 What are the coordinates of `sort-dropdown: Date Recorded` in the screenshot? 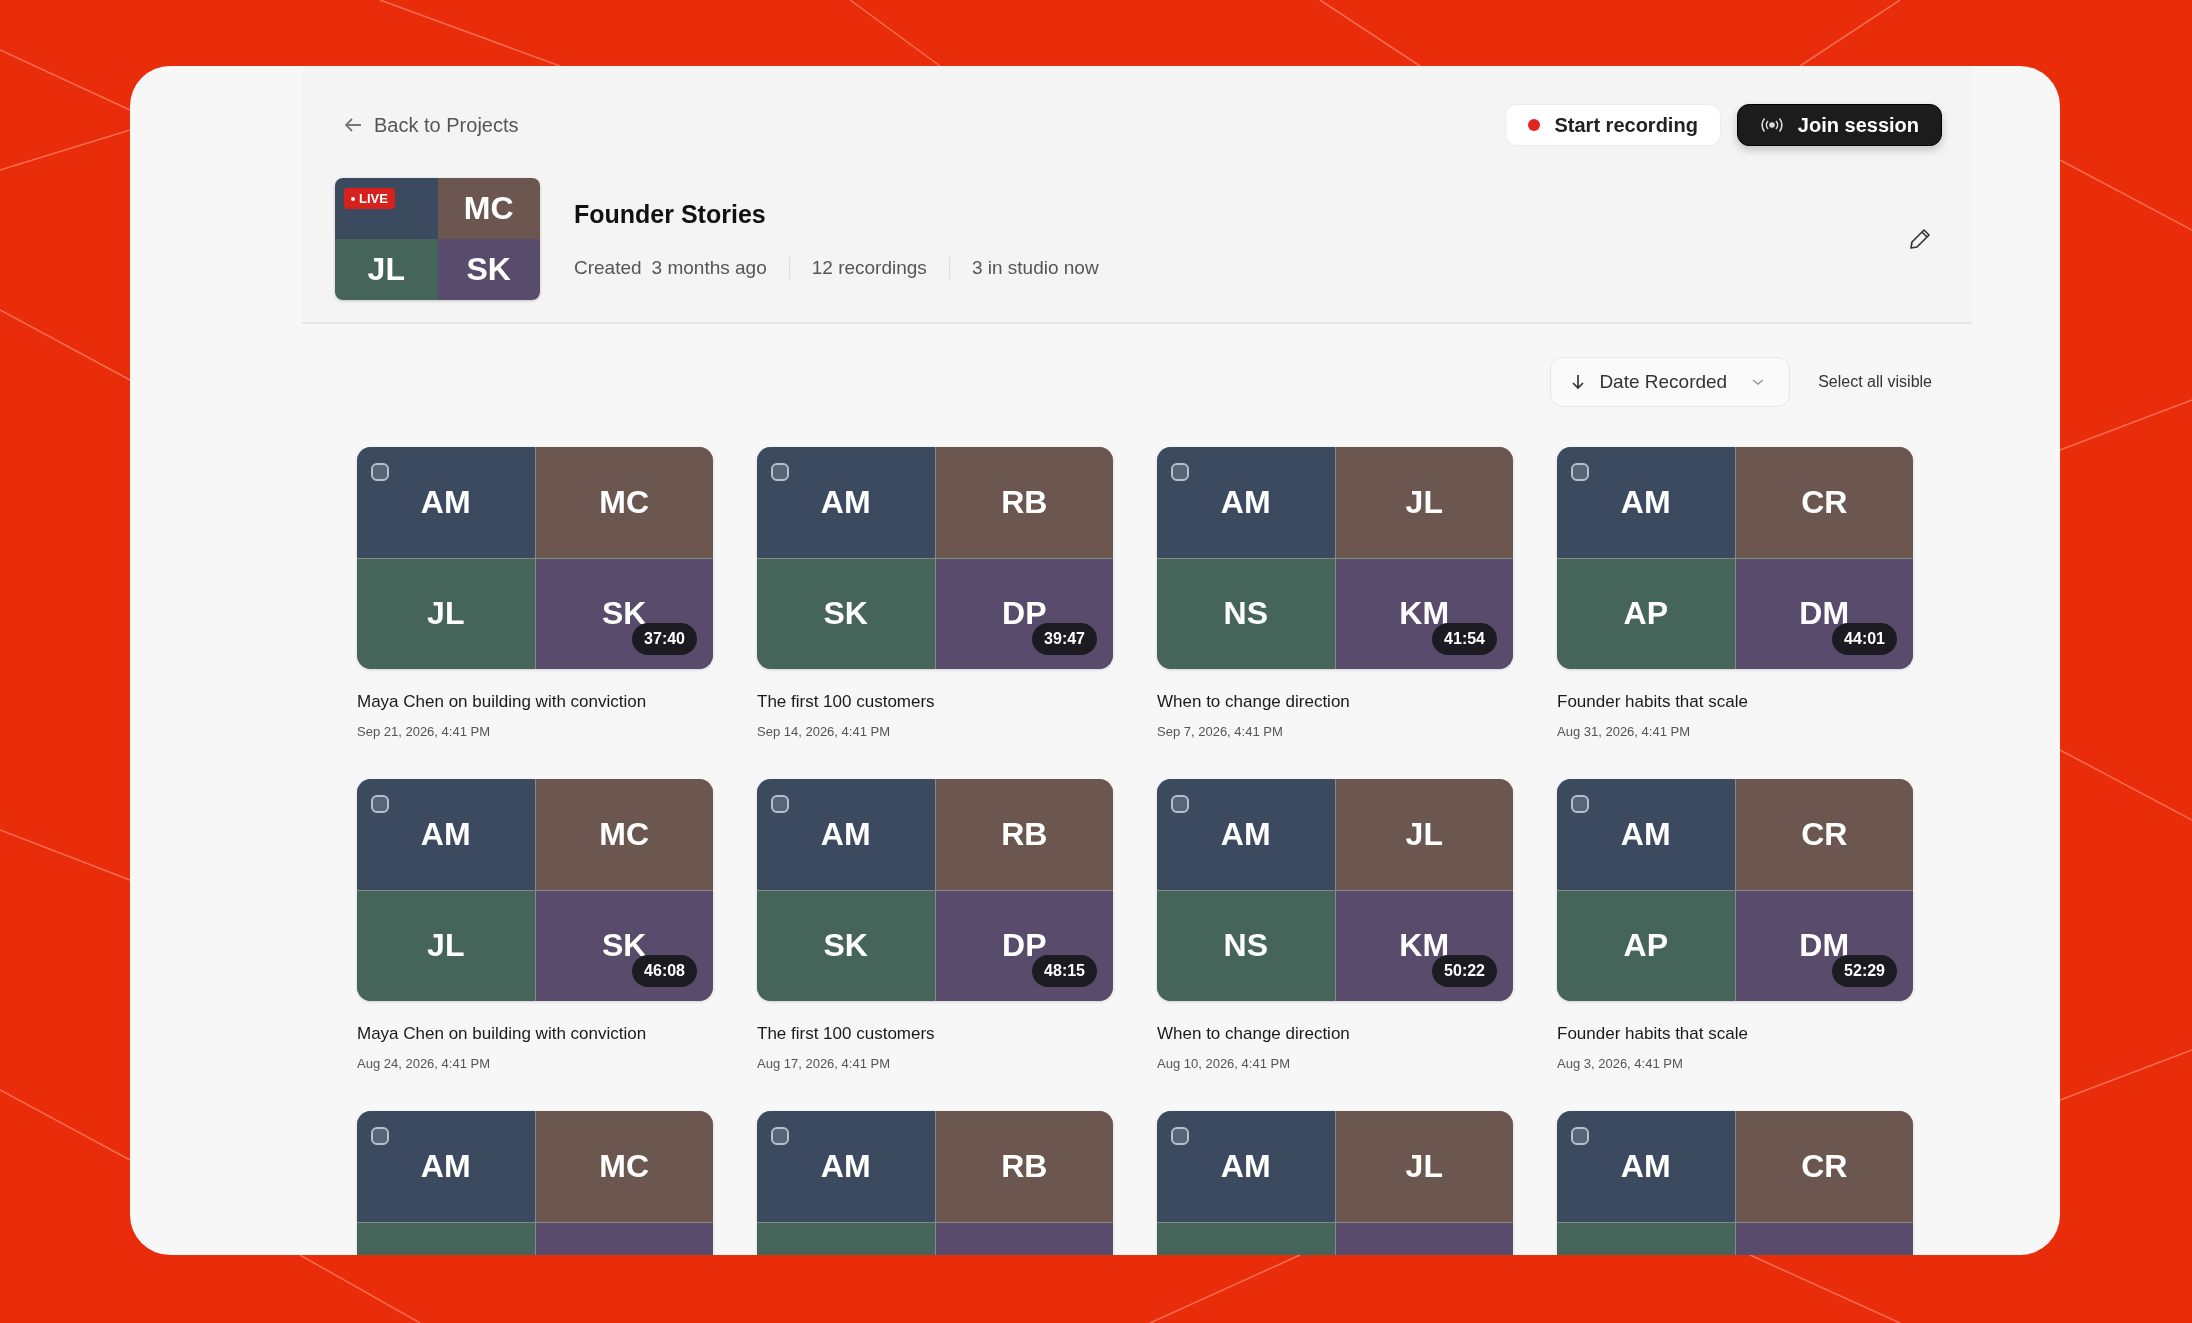 It's located at (1670, 382).